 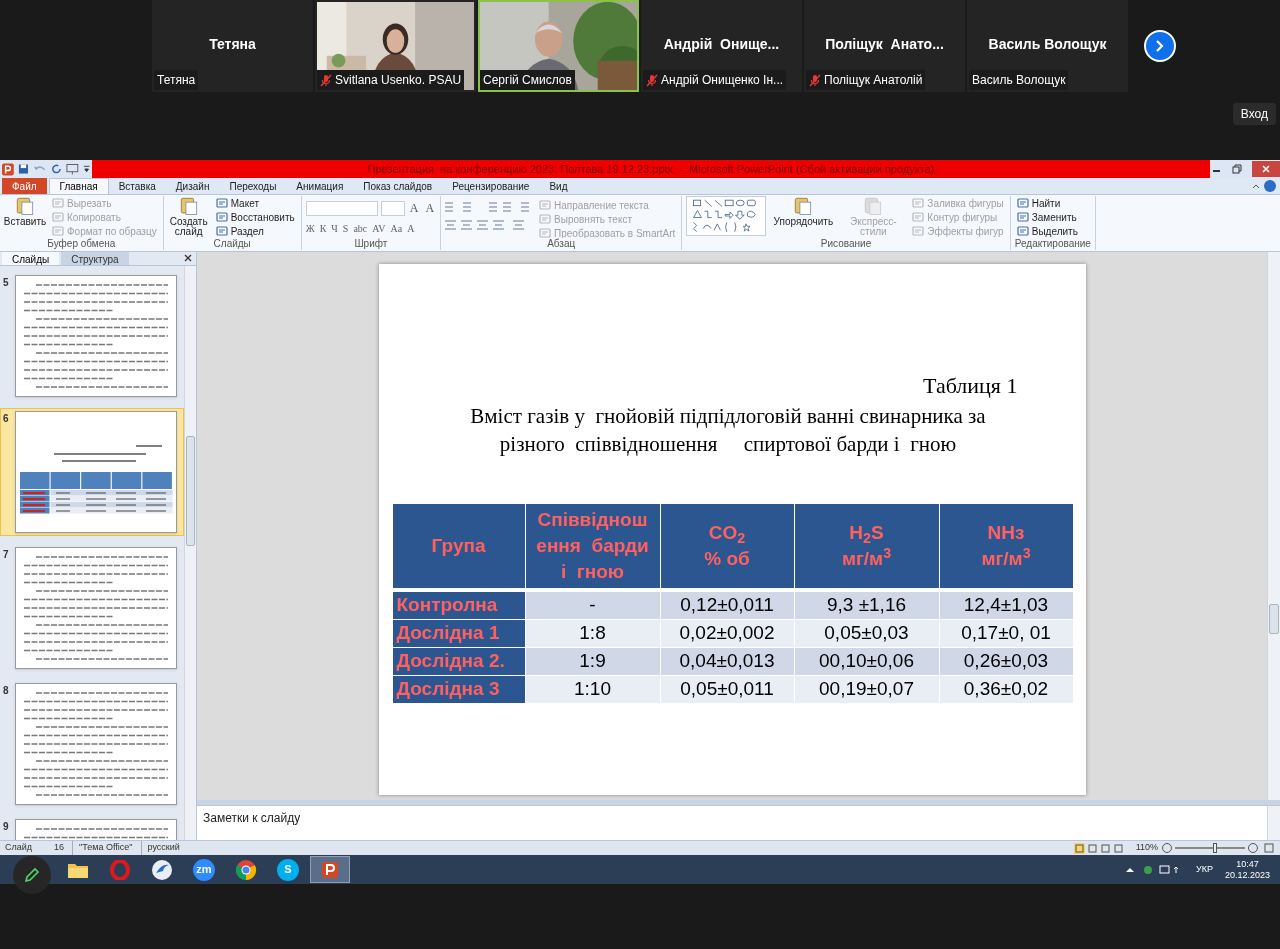 What do you see at coordinates (78, 186) in the screenshot?
I see `ribbon-tab: Главная` at bounding box center [78, 186].